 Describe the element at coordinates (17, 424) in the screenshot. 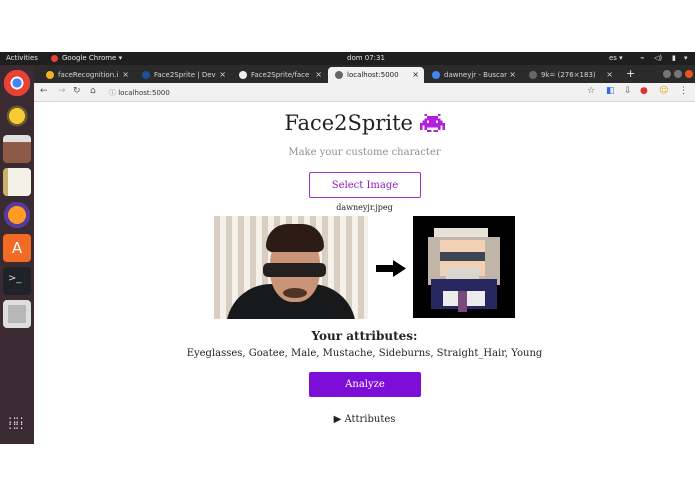

I see `app-grid-icon: ∷∷ ∷∷` at that location.